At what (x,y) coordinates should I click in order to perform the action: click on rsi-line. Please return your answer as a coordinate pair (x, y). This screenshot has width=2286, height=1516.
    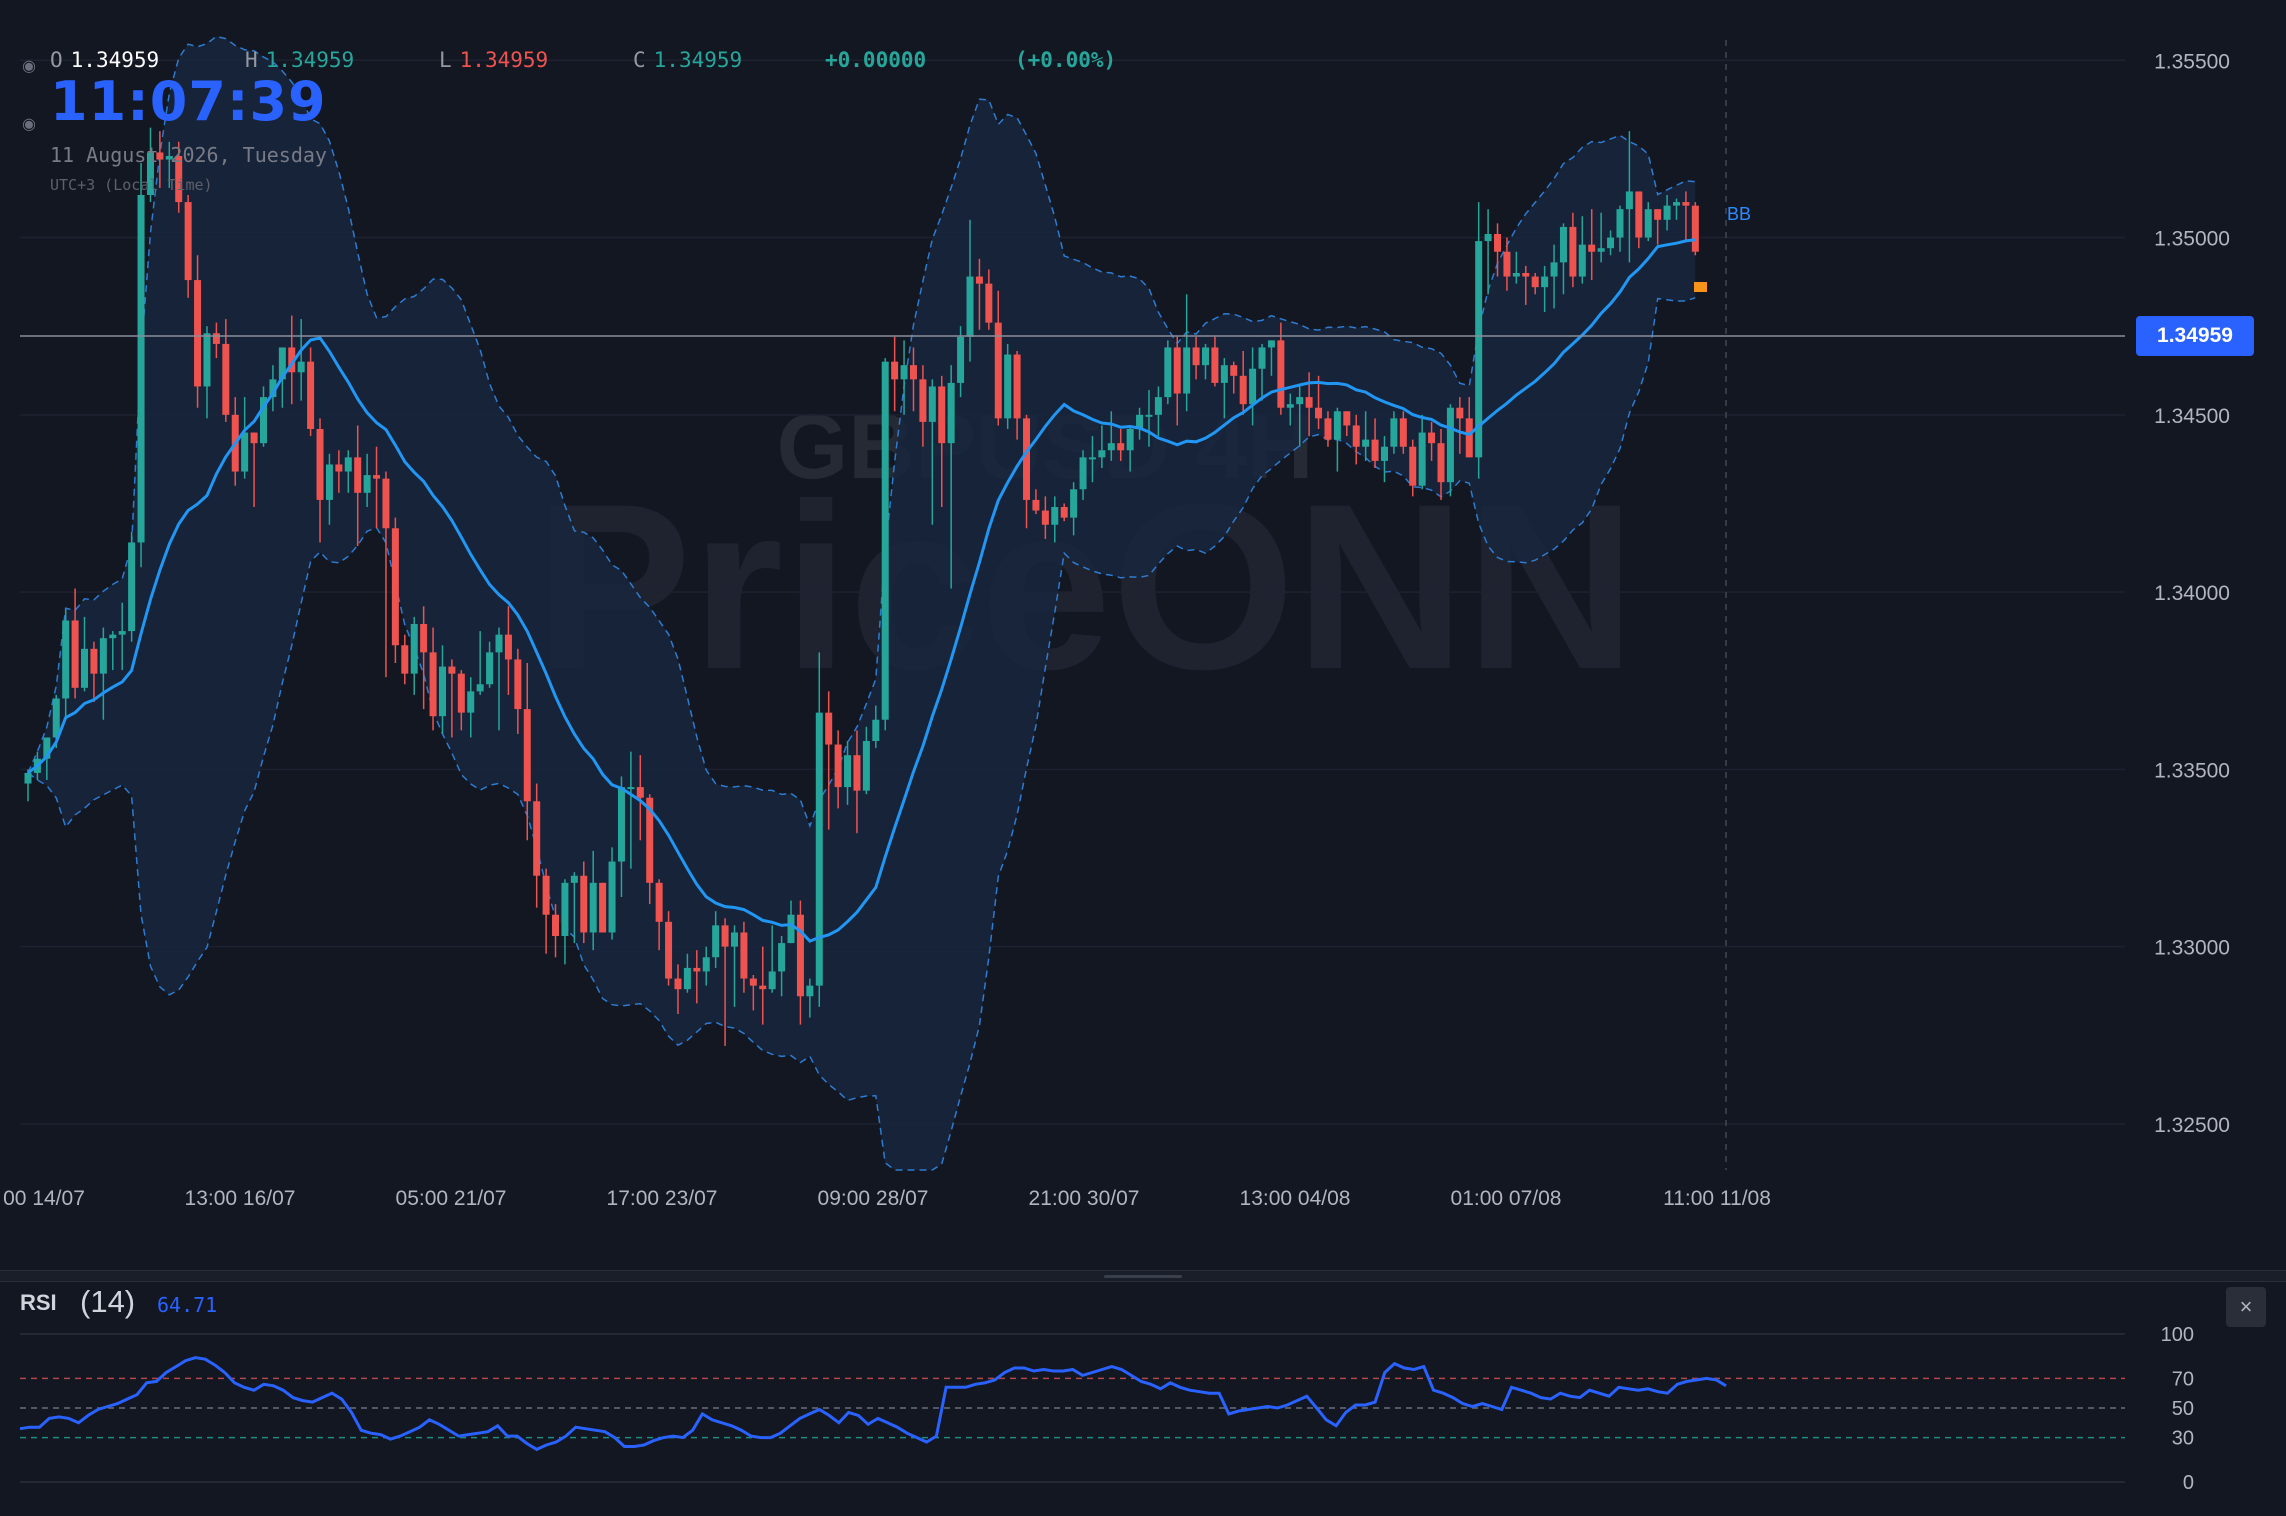
    Looking at the image, I should click on (873, 1404).